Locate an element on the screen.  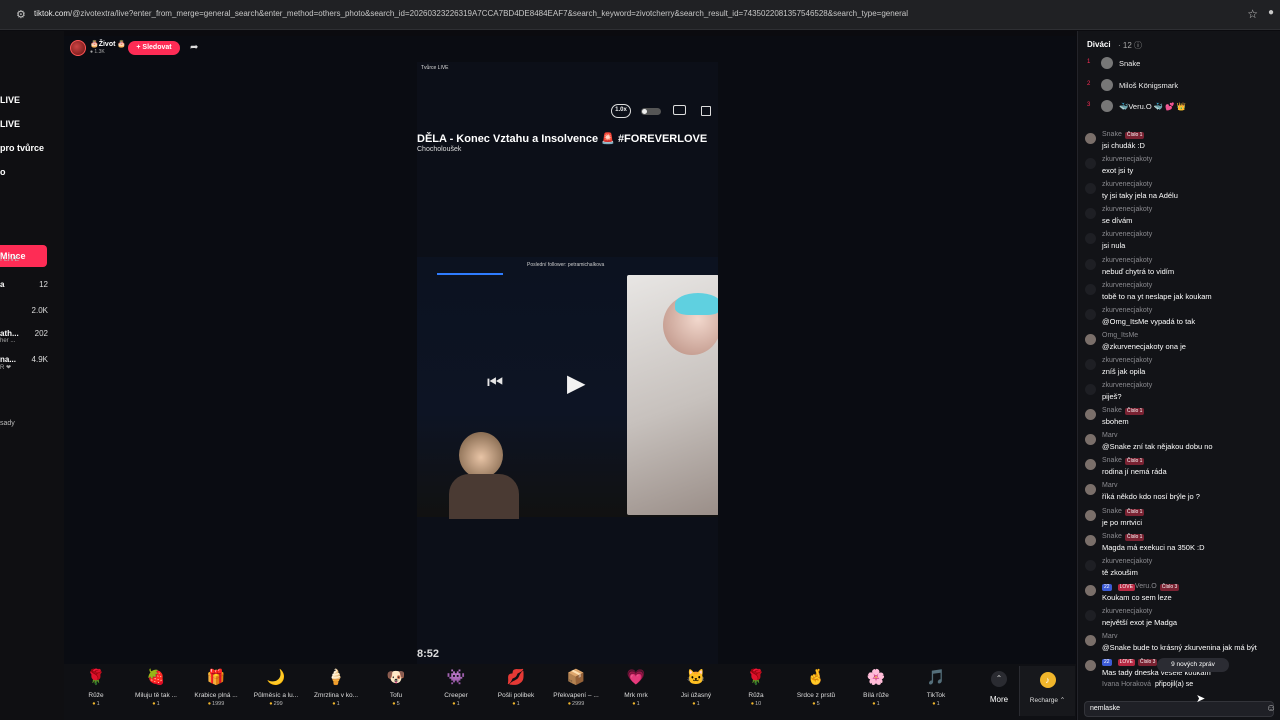
chat-message: Snake Číslo 1 je po mrtvici is located at coordinates (1180, 520).